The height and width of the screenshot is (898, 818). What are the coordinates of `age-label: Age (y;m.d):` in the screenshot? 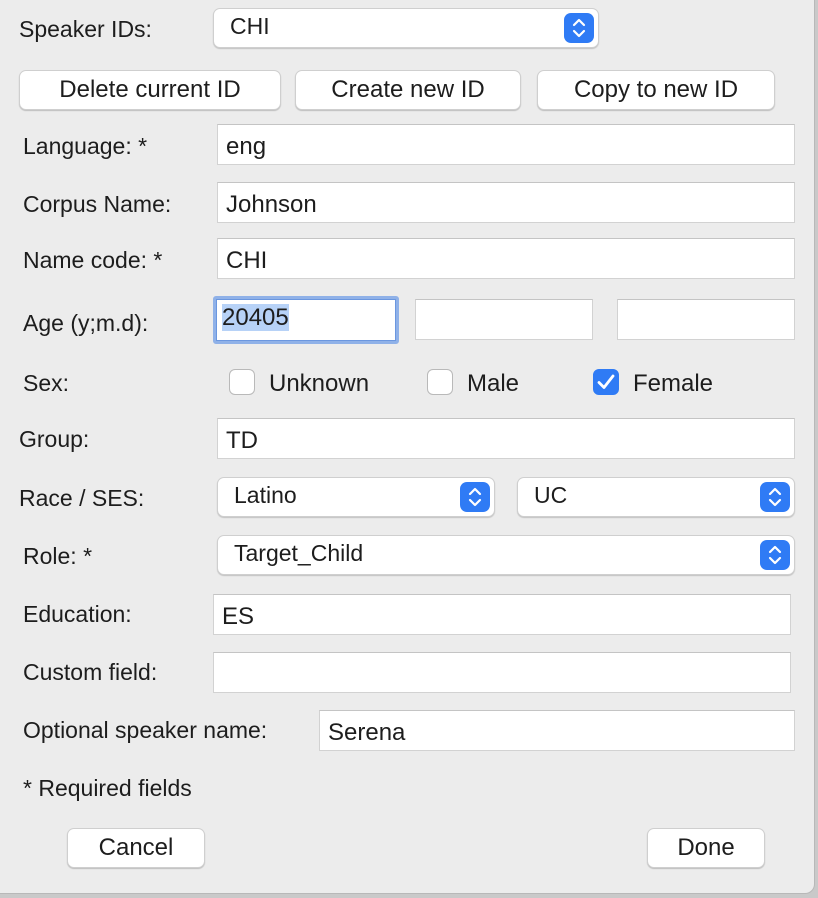 It's located at (86, 323).